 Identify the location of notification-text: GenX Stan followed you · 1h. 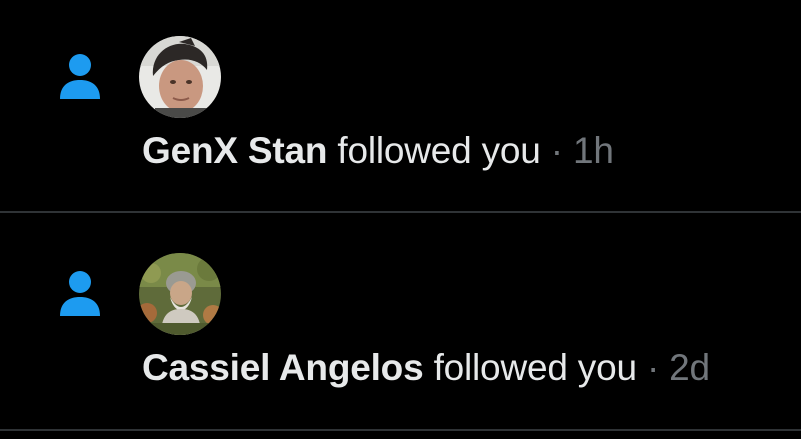
(378, 151).